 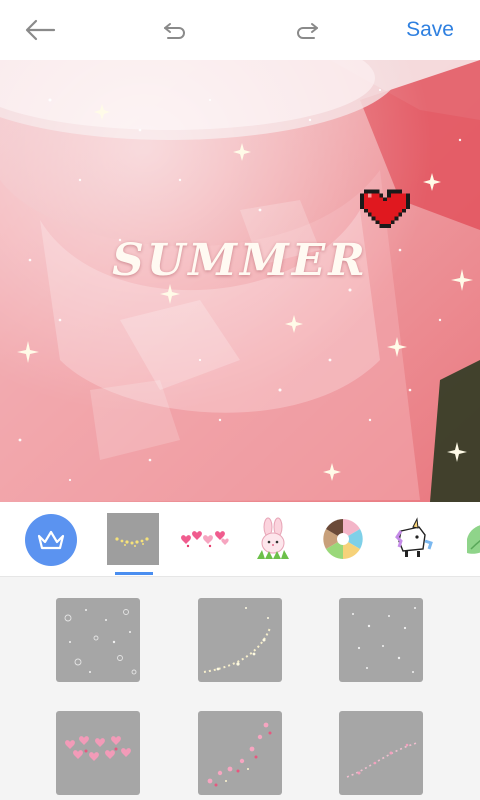 I want to click on arrow-left-icon, so click(x=40, y=30).